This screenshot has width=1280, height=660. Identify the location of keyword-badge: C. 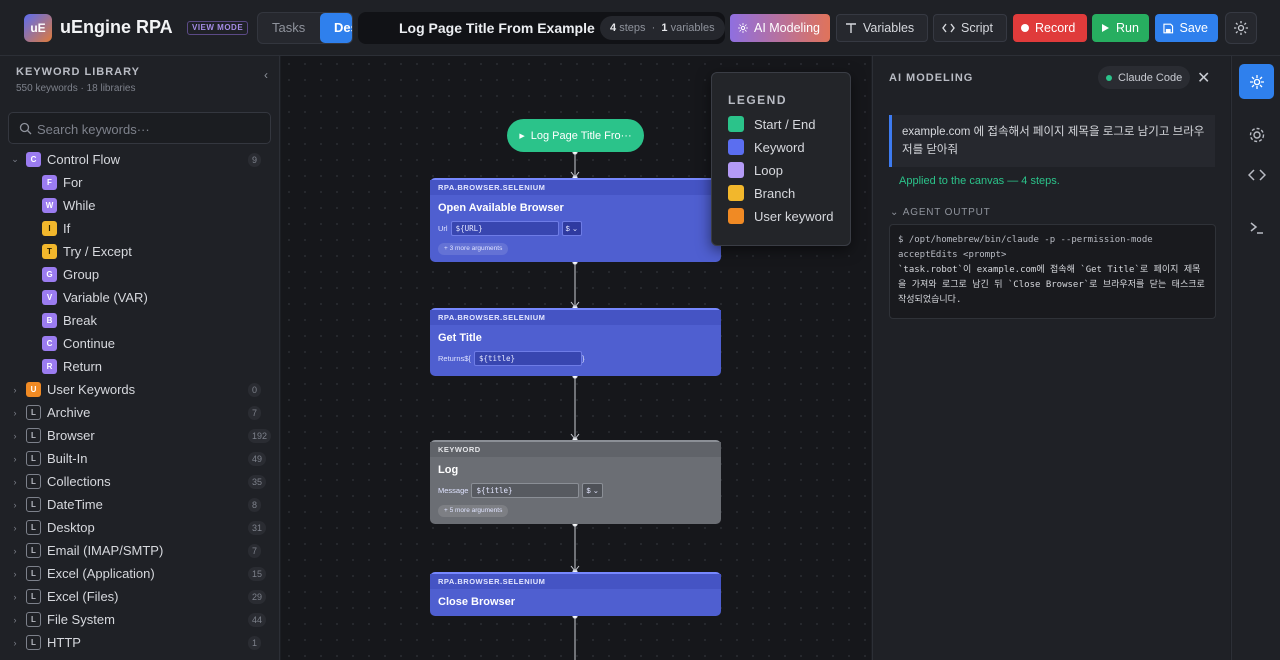
(49, 343).